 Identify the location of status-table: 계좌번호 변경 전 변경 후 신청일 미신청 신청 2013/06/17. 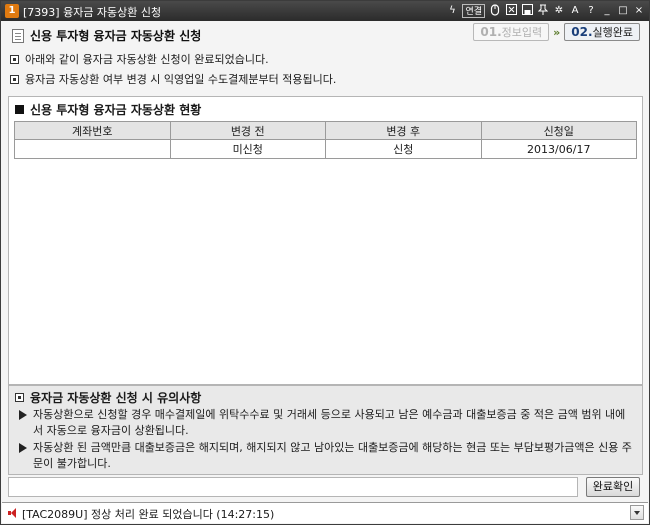
(325, 140).